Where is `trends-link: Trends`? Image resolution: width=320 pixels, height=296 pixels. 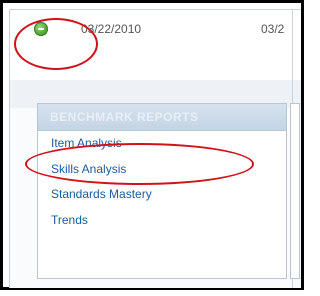 trends-link: Trends is located at coordinates (162, 221).